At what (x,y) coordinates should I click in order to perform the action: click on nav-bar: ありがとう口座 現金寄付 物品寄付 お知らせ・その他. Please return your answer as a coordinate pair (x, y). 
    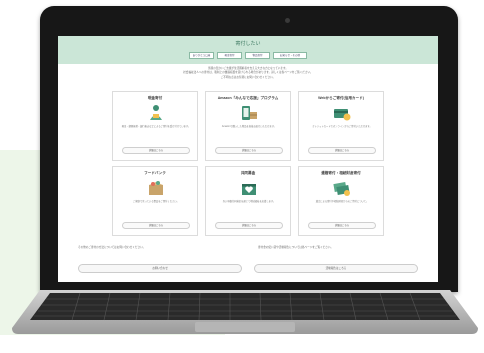
    Looking at the image, I should click on (248, 55).